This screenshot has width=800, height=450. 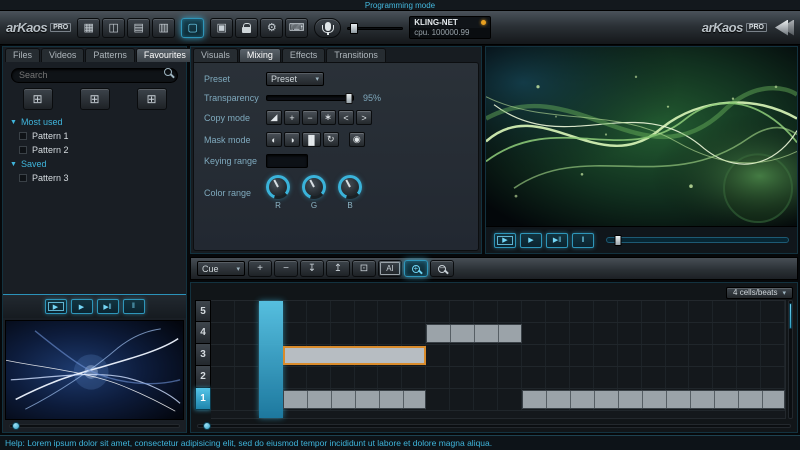 What do you see at coordinates (203, 399) in the screenshot?
I see `row-number-1: 1` at bounding box center [203, 399].